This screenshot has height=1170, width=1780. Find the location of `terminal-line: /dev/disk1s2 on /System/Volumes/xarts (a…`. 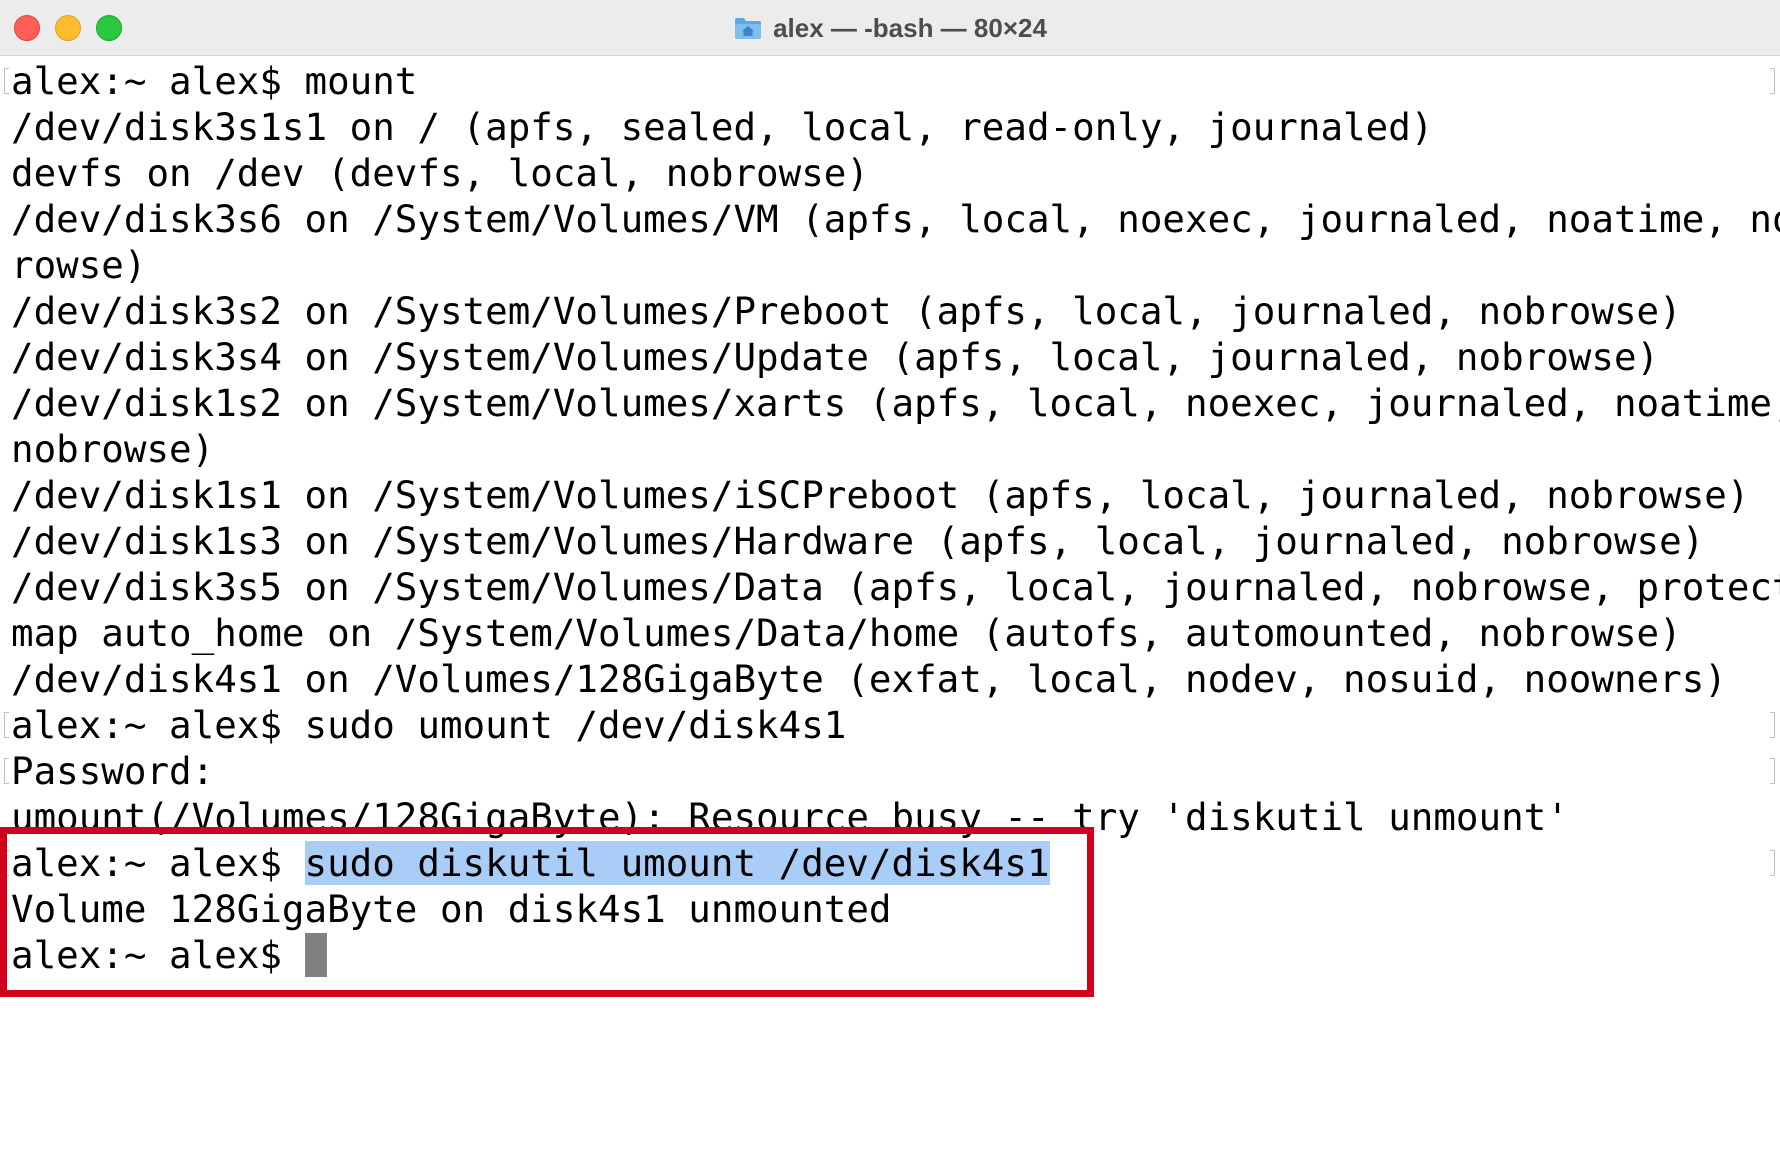

terminal-line: /dev/disk1s2 on /System/Volumes/xarts (a… is located at coordinates (895, 403).